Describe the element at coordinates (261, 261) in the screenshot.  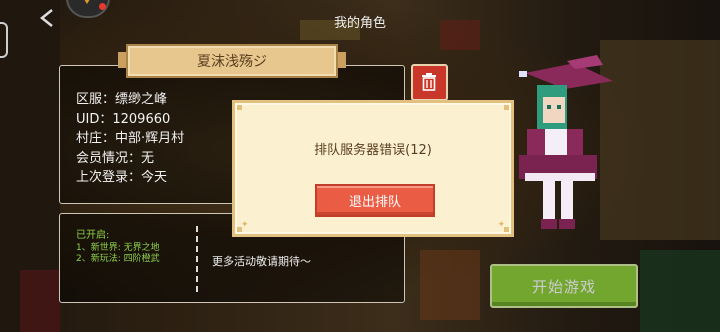
I see `activity-more-text: 更多活动敬请期待～` at that location.